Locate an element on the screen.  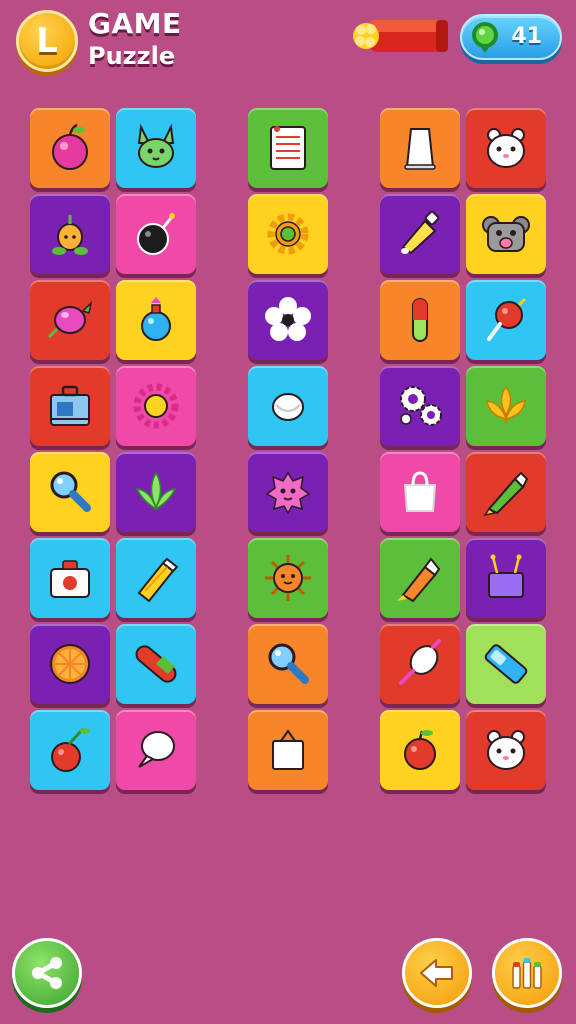
koala-camera-icon is located at coordinates (506, 234).